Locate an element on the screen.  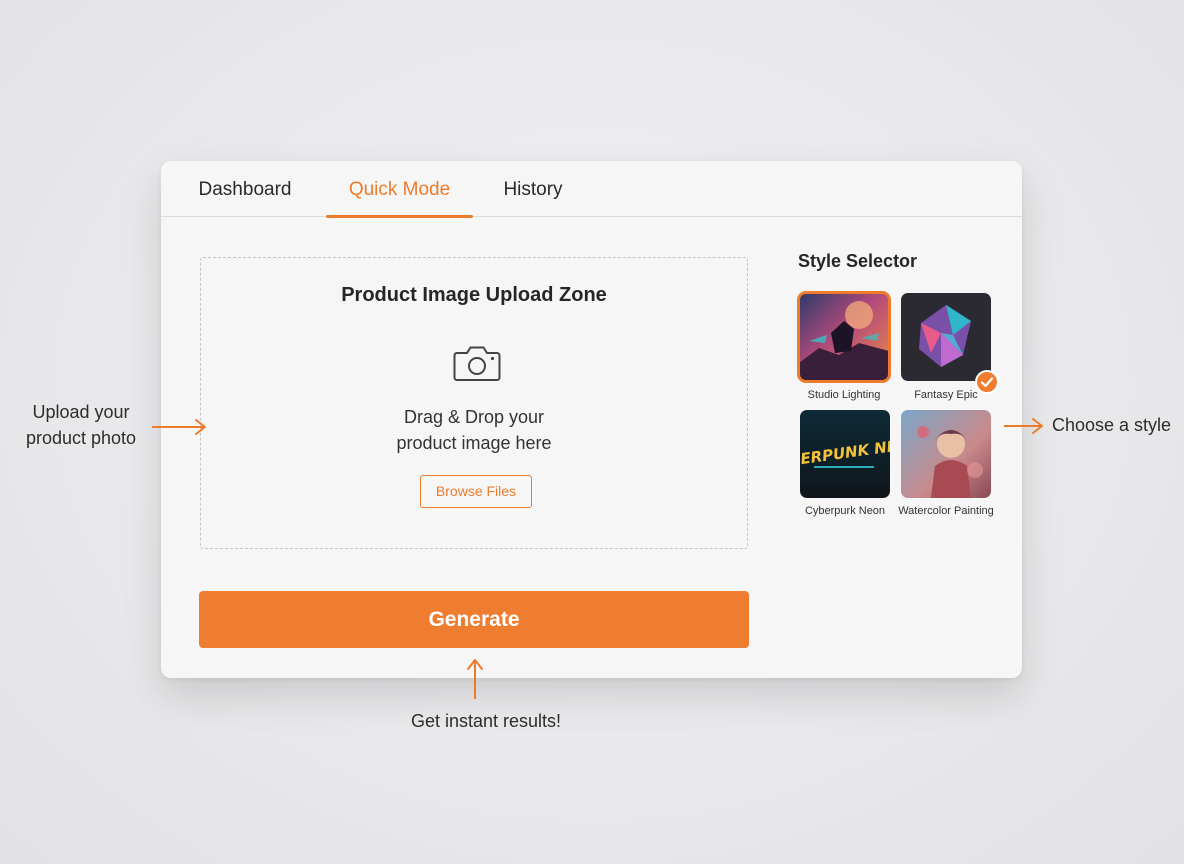
studio-lighting-image is located at coordinates (844, 337).